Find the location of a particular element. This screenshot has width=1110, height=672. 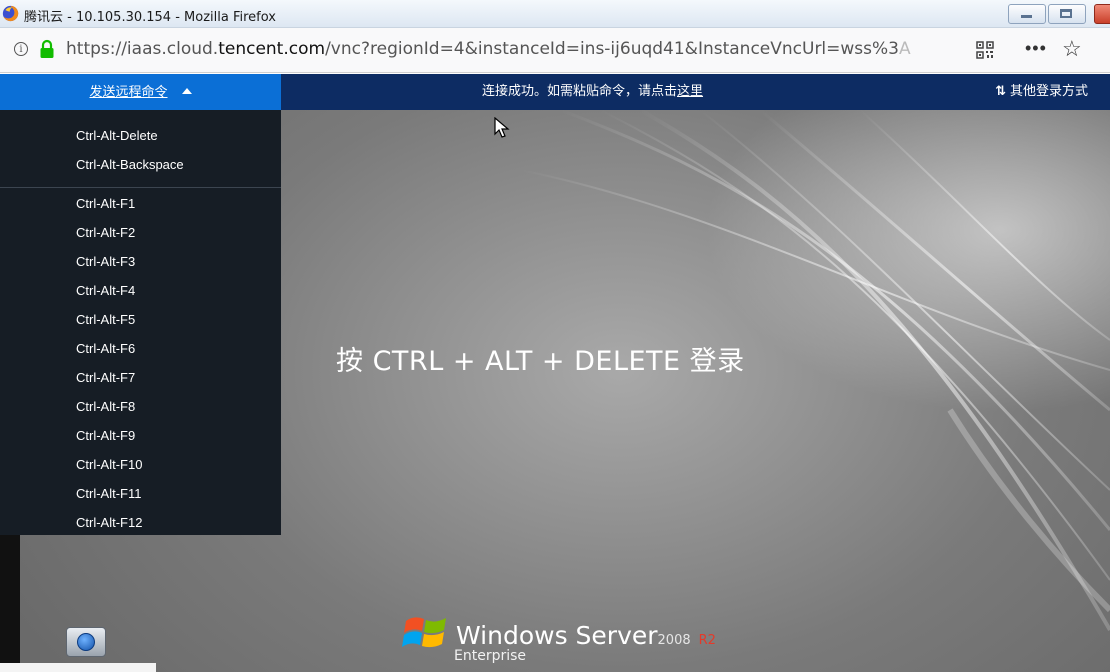

brand-edition: Enterprise is located at coordinates (490, 656).